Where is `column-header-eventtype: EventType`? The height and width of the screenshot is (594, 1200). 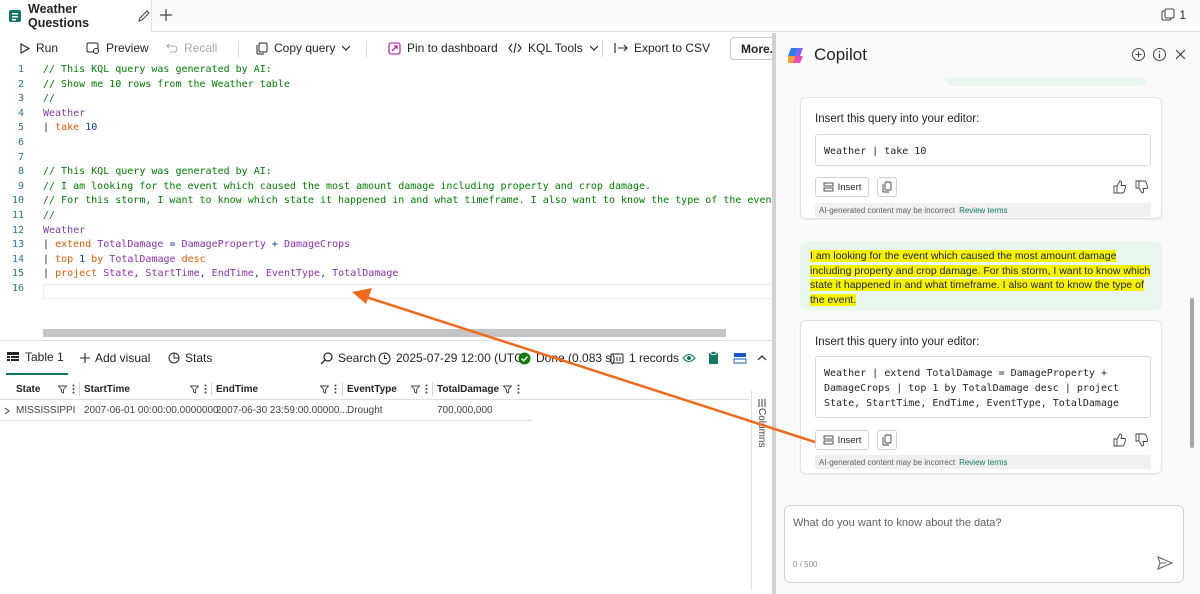
column-header-eventtype: EventType is located at coordinates (391, 389).